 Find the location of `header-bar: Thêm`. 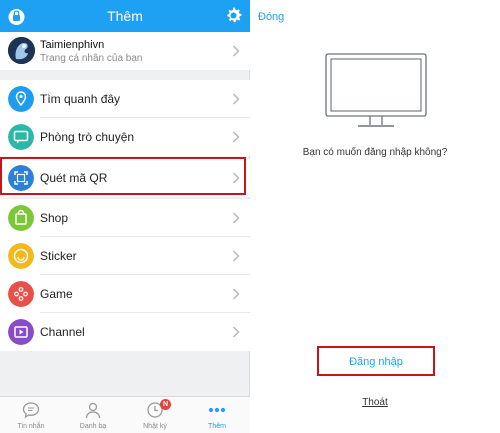

header-bar: Thêm is located at coordinates (125, 16).